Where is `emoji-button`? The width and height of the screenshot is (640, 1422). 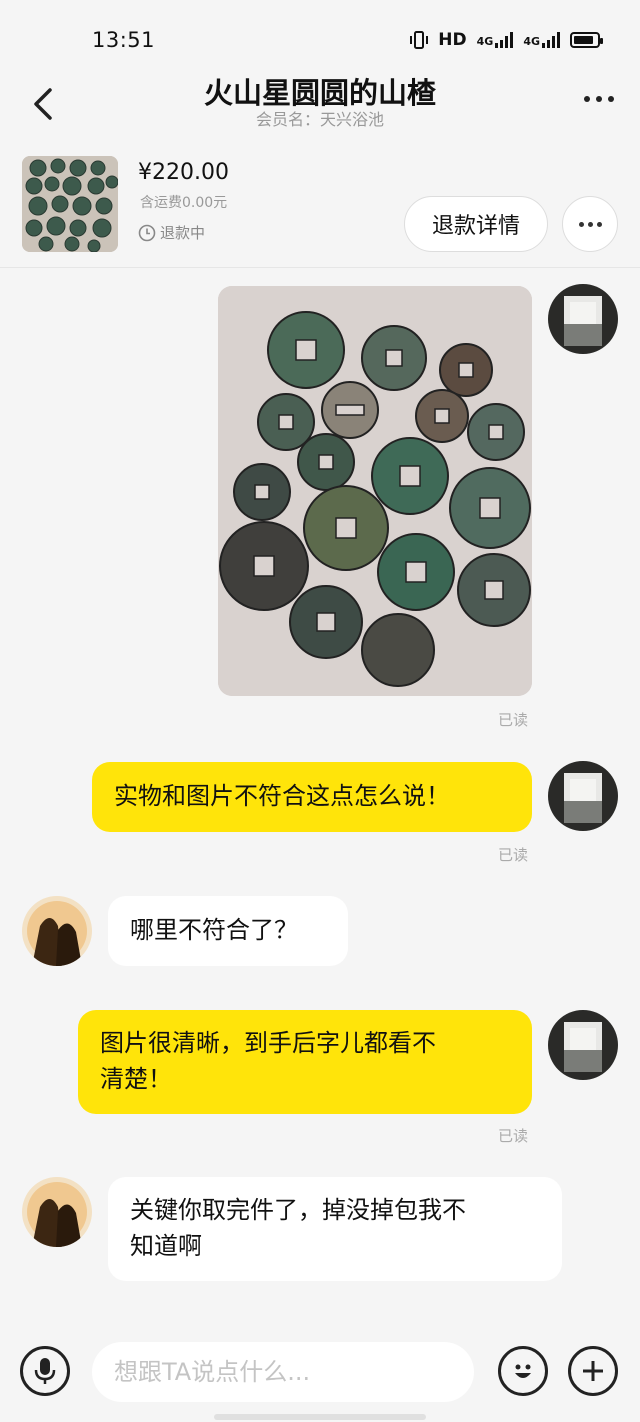 emoji-button is located at coordinates (523, 1371).